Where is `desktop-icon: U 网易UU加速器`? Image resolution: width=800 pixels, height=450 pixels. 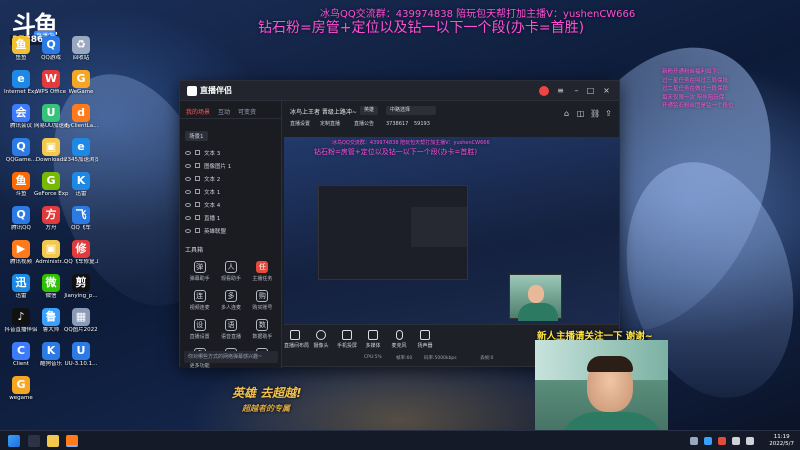
desktop-icon: U 网易UU加速器 is located at coordinates (51, 117).